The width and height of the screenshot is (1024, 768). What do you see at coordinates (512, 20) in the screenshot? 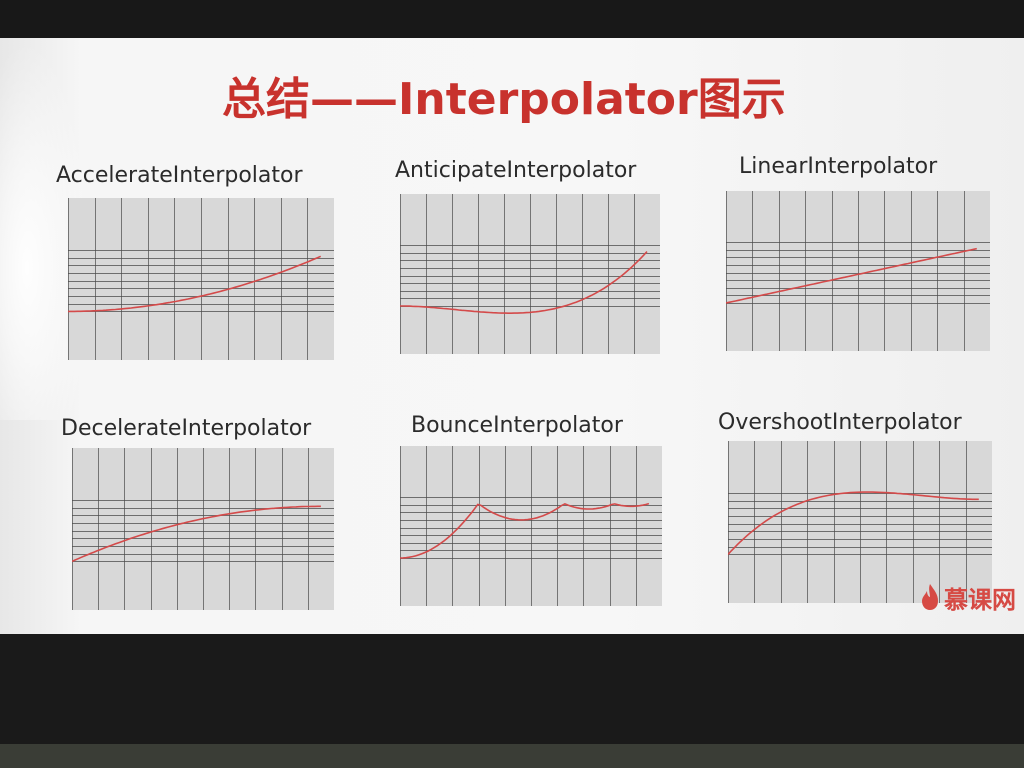
I see `monitor-bezel-top` at bounding box center [512, 20].